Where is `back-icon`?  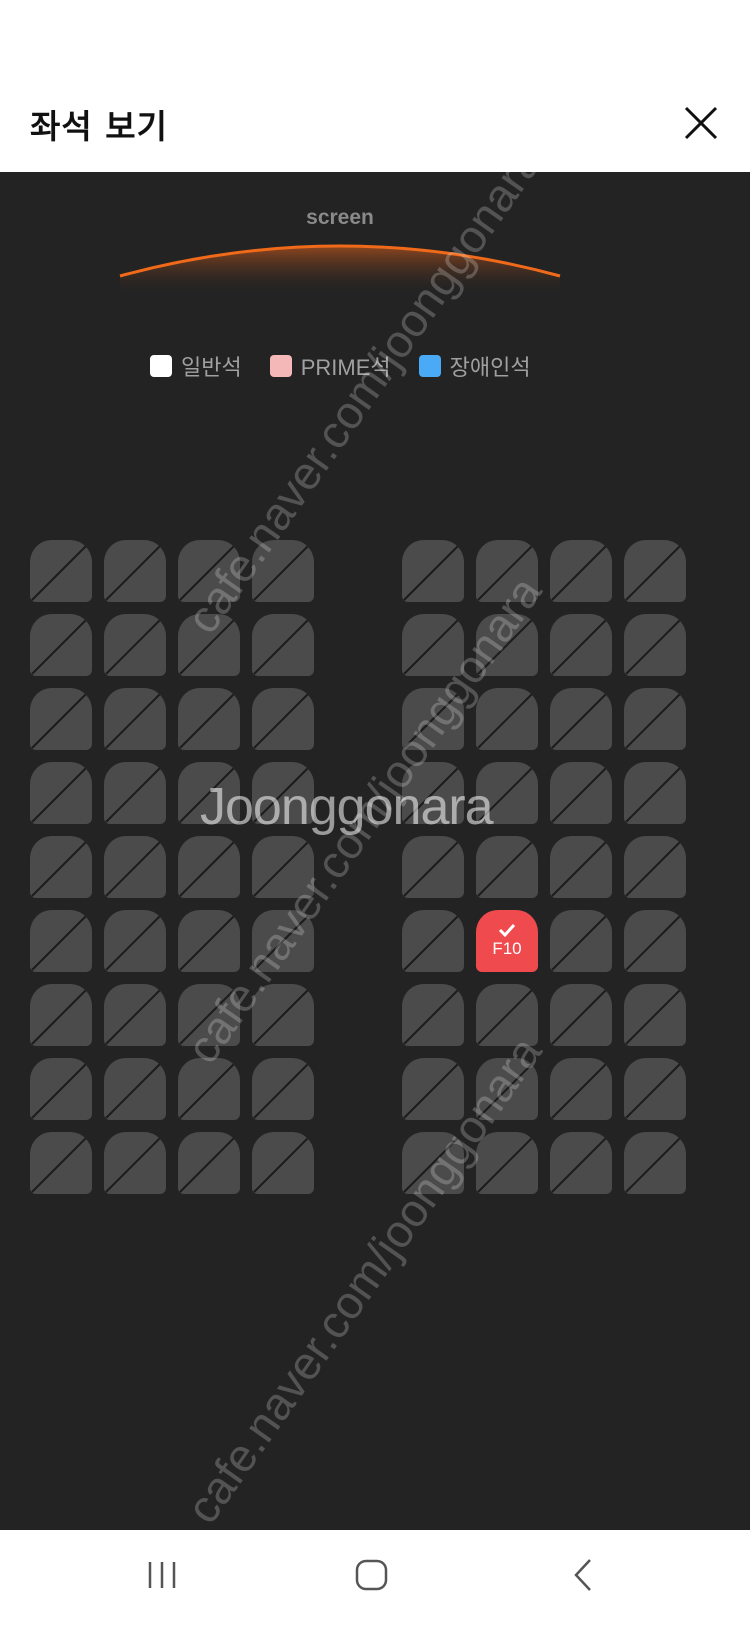 back-icon is located at coordinates (586, 1575).